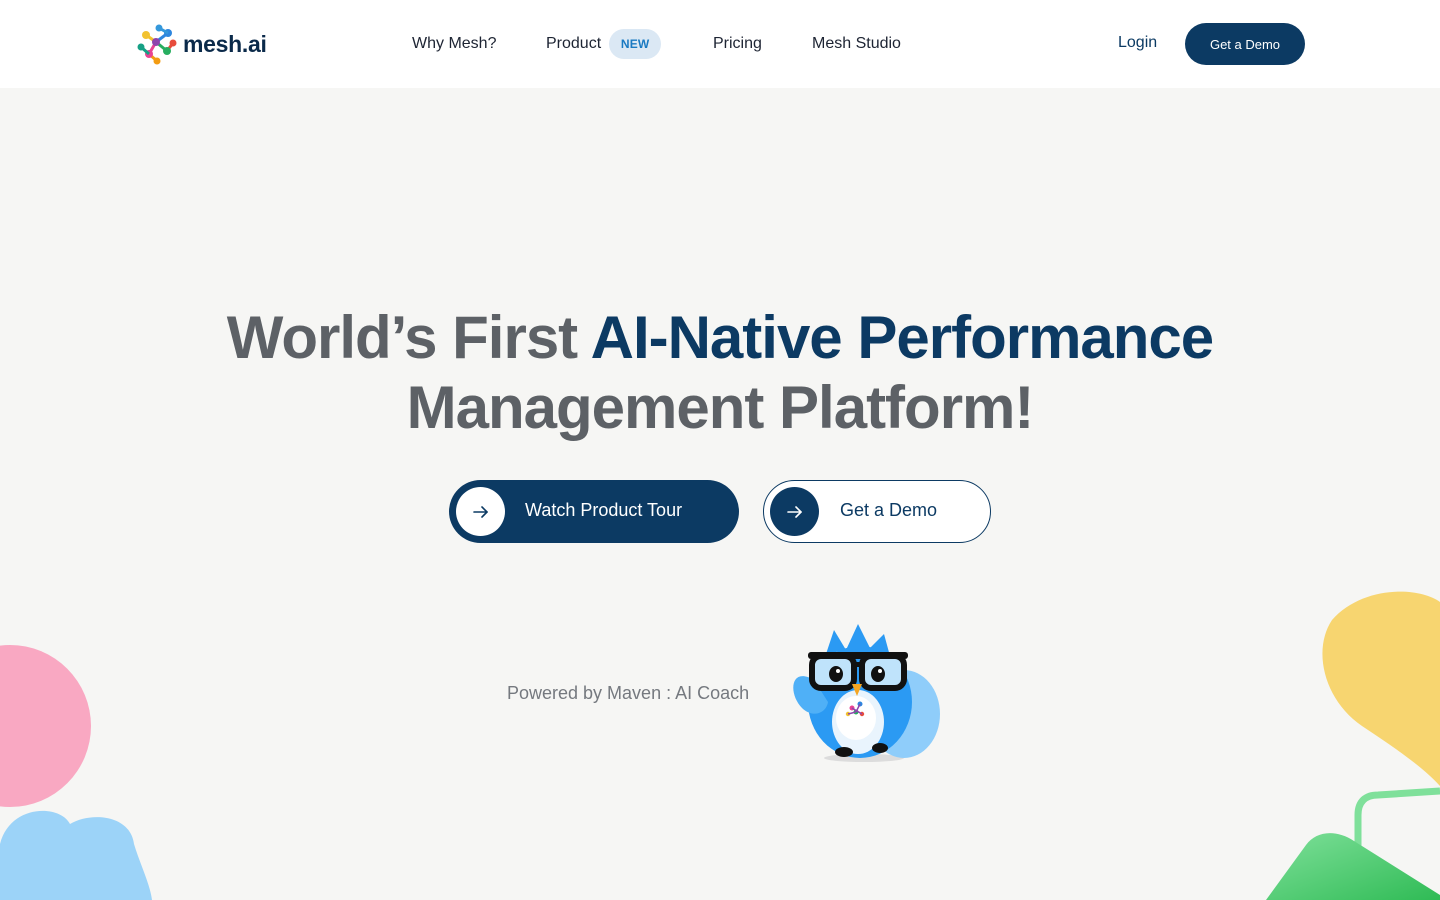 Image resolution: width=1440 pixels, height=900 pixels. I want to click on get-demo-hero-label: Get a Demo, so click(889, 510).